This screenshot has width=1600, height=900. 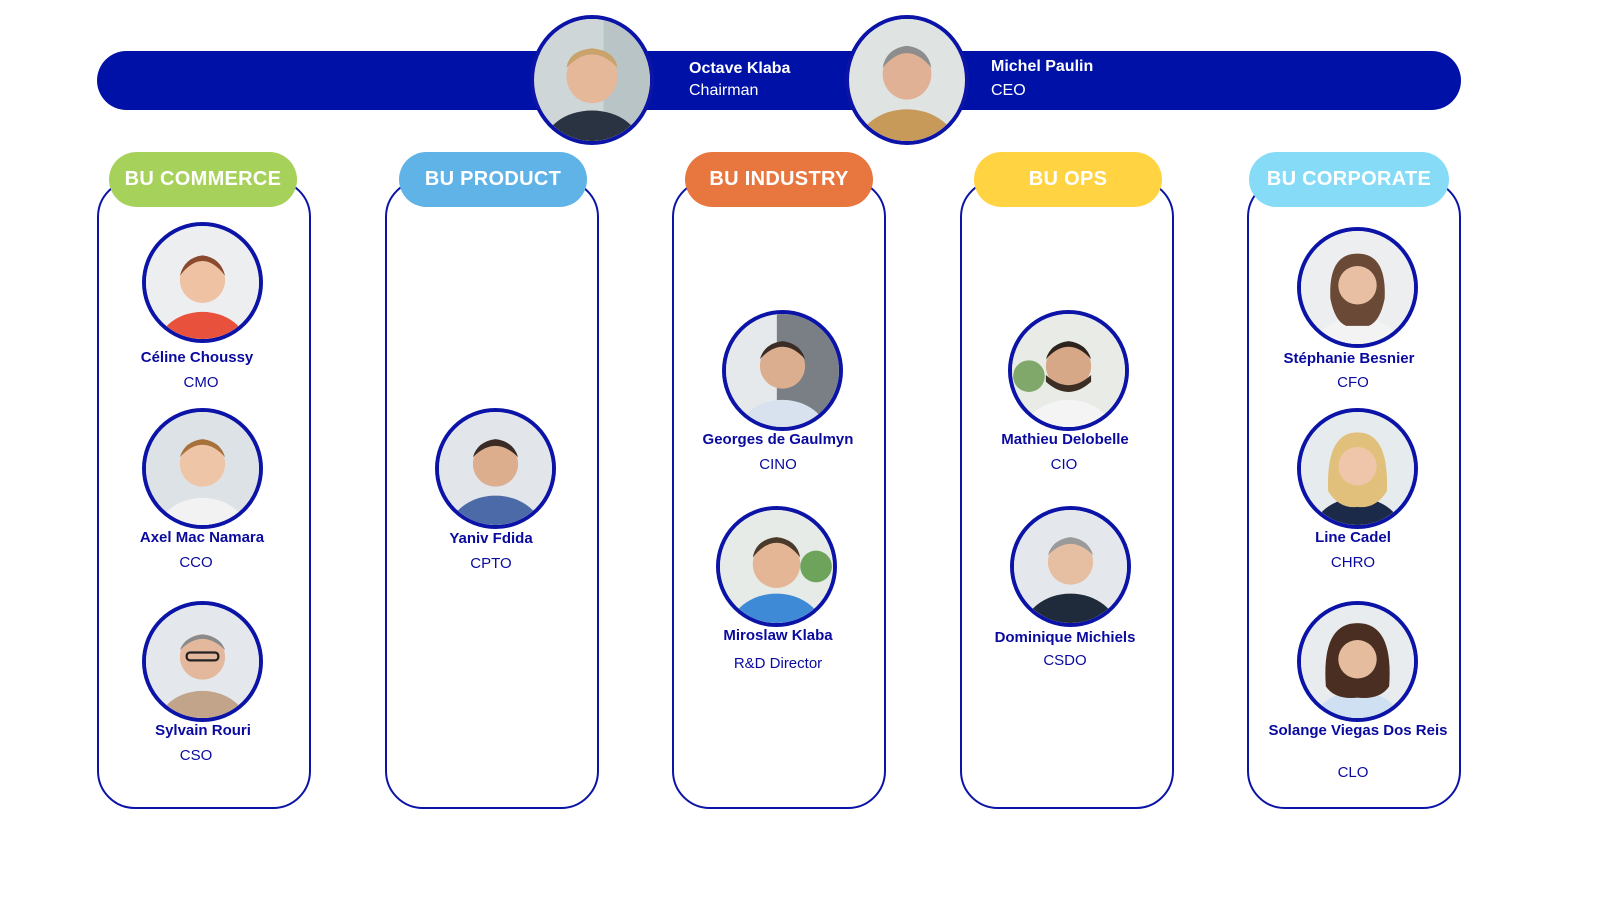 I want to click on person-role: CCO, so click(x=196, y=562).